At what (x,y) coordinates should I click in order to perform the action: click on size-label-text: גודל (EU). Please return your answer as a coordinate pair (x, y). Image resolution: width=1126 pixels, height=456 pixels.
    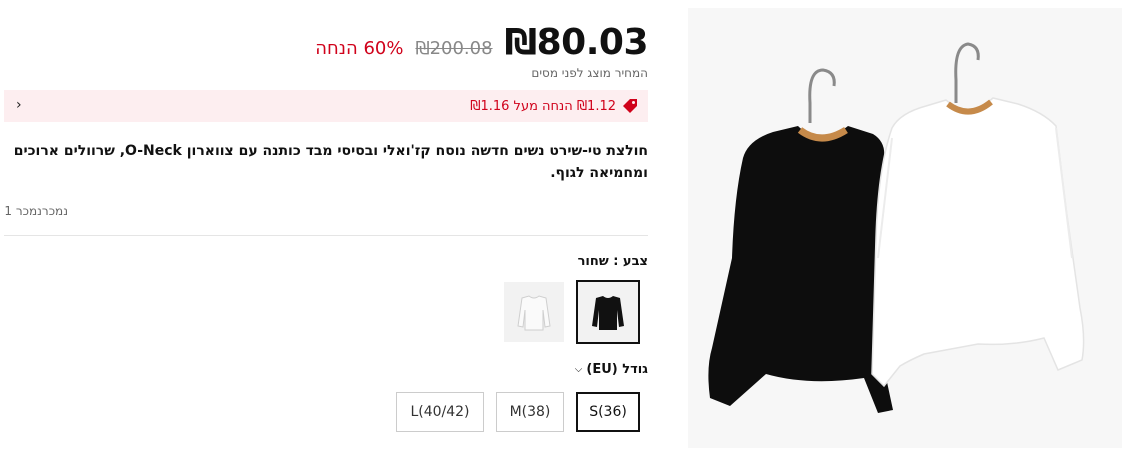
    Looking at the image, I should click on (617, 369).